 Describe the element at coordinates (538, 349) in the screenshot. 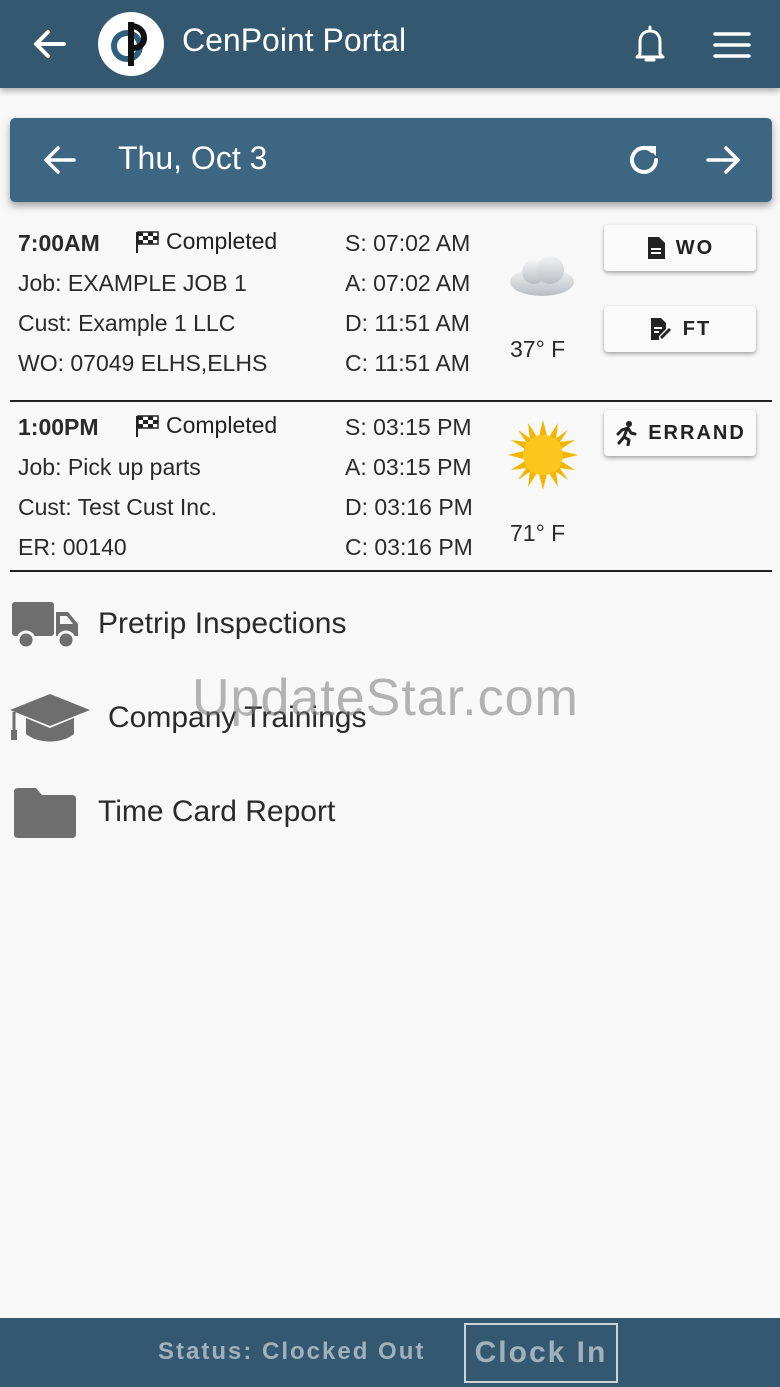

I see `job-temperature: 37° F` at that location.